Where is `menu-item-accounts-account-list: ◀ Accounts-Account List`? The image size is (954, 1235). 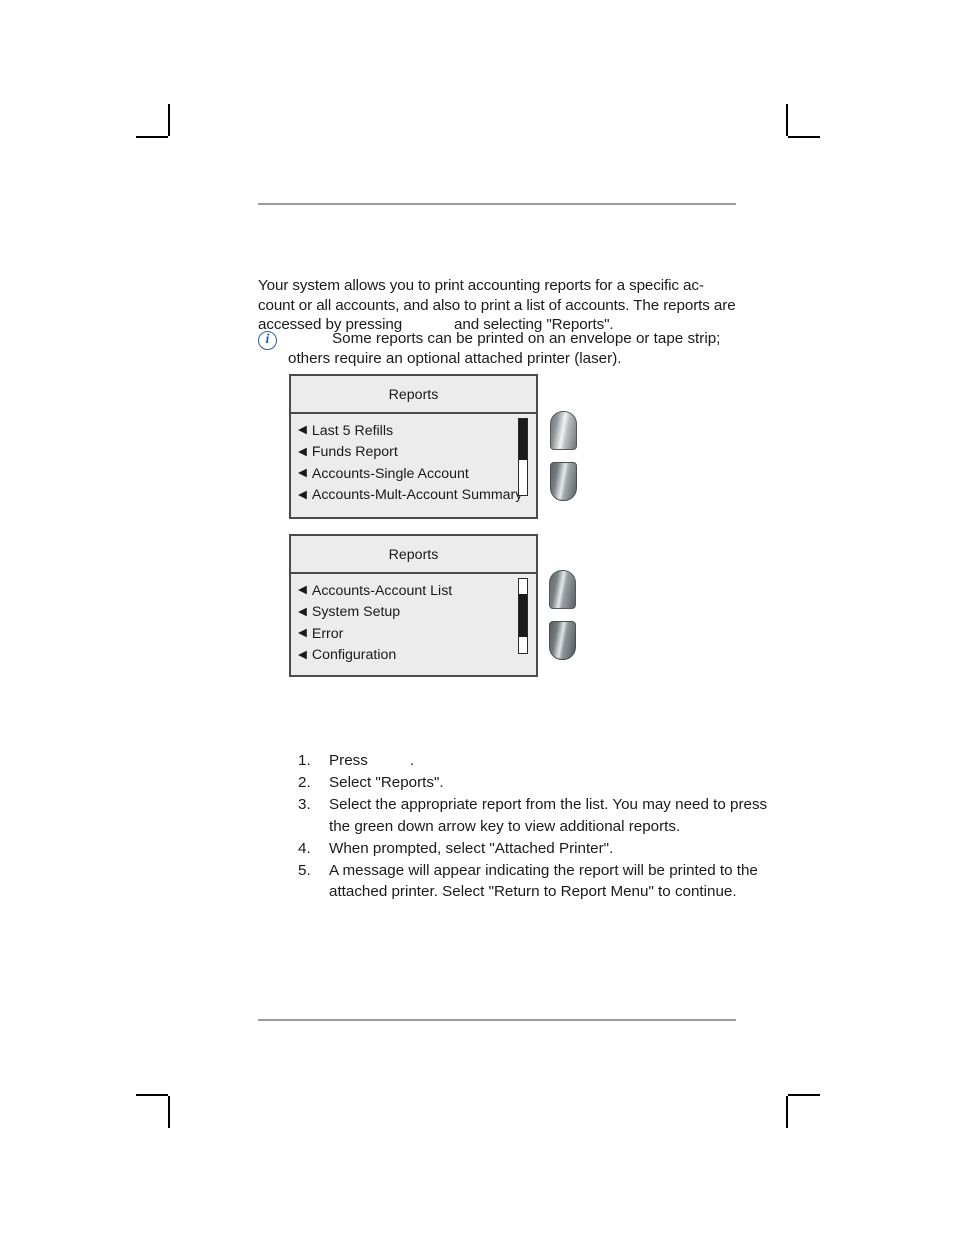 menu-item-accounts-account-list: ◀ Accounts-Account List is located at coordinates (413, 591).